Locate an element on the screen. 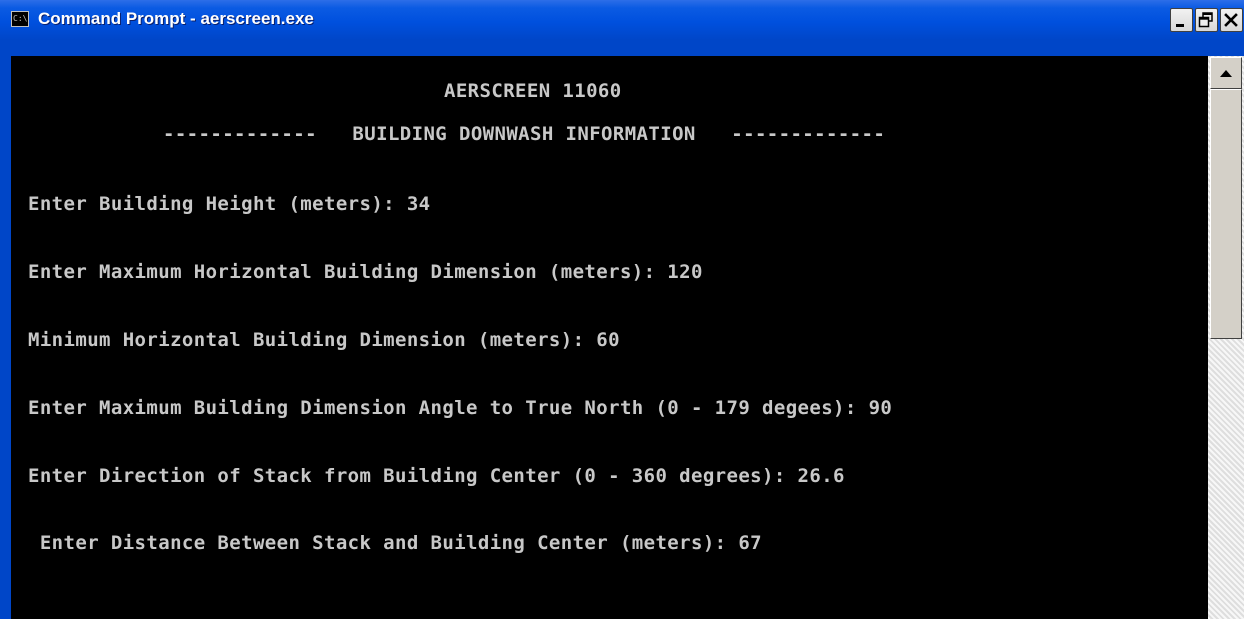 The width and height of the screenshot is (1244, 619). console-header: AERSCREEN 11060 is located at coordinates (533, 91).